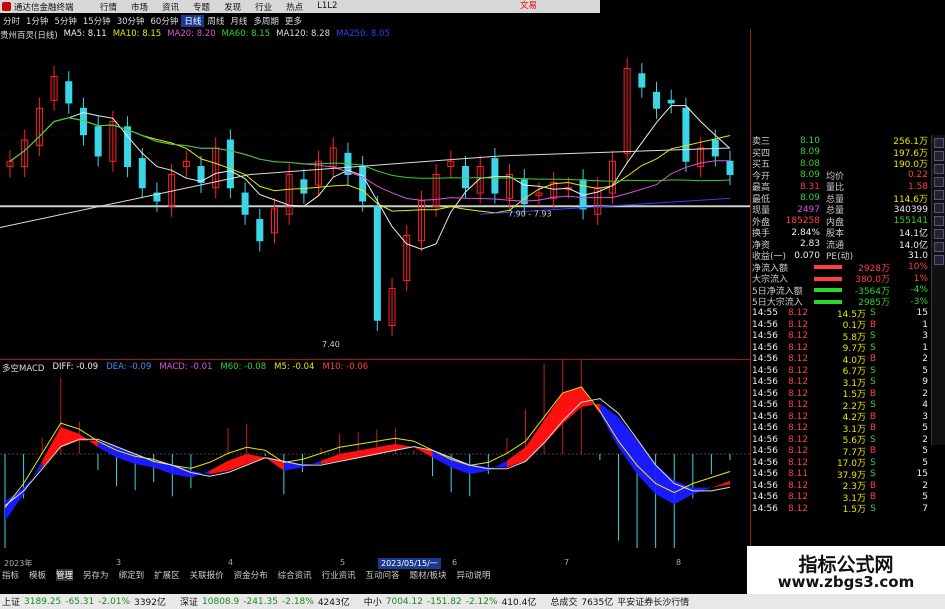  Describe the element at coordinates (193, 20) in the screenshot. I see `period-tab: 日线` at that location.